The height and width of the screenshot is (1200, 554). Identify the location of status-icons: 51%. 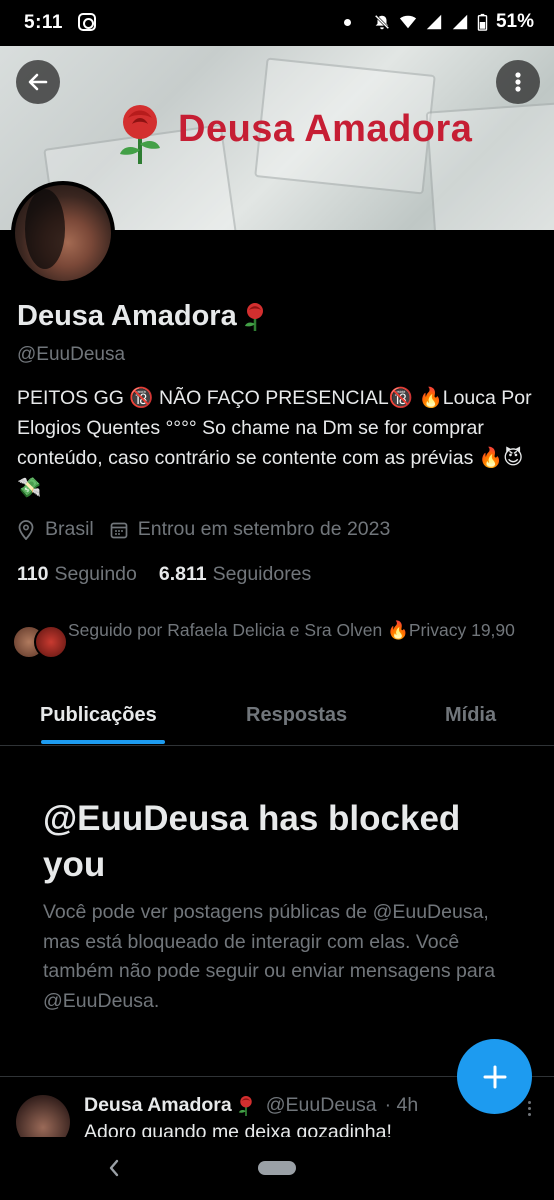
(438, 22).